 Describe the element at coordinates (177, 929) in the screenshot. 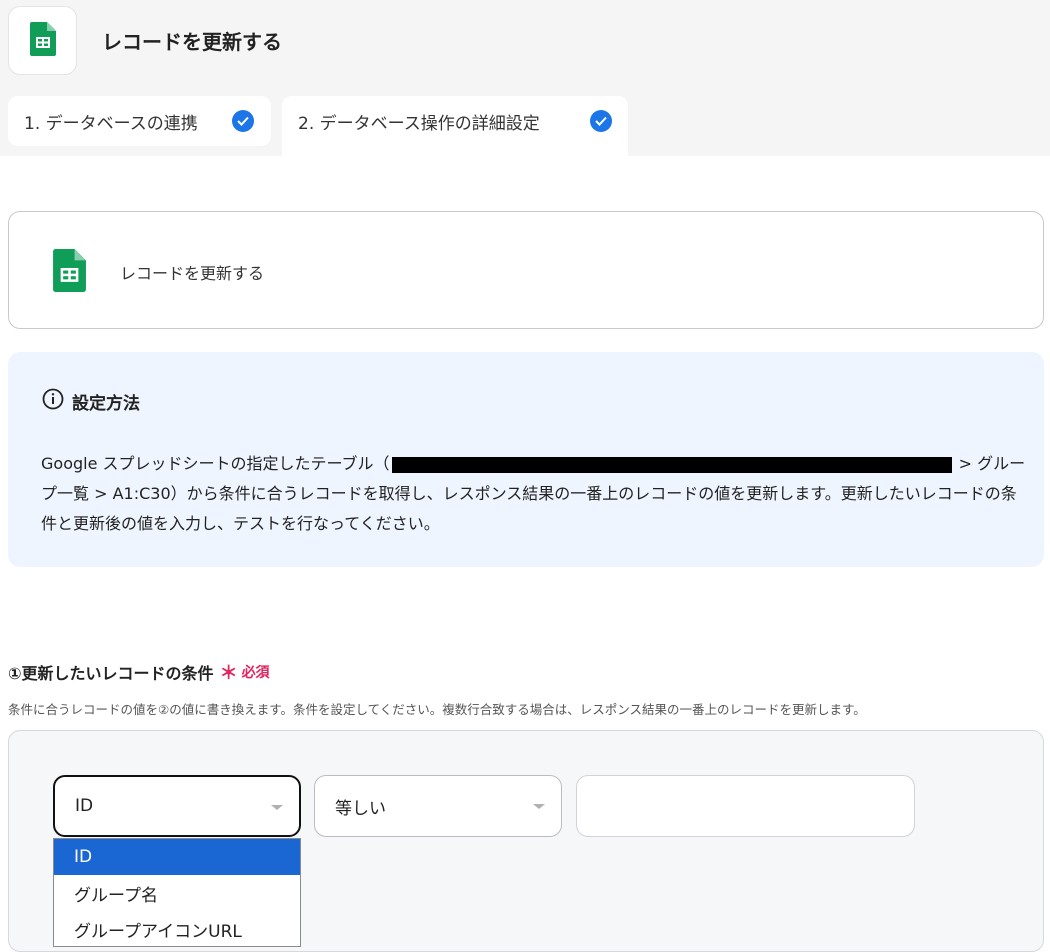

I see `dropdown-option: グループアイコンURL` at that location.